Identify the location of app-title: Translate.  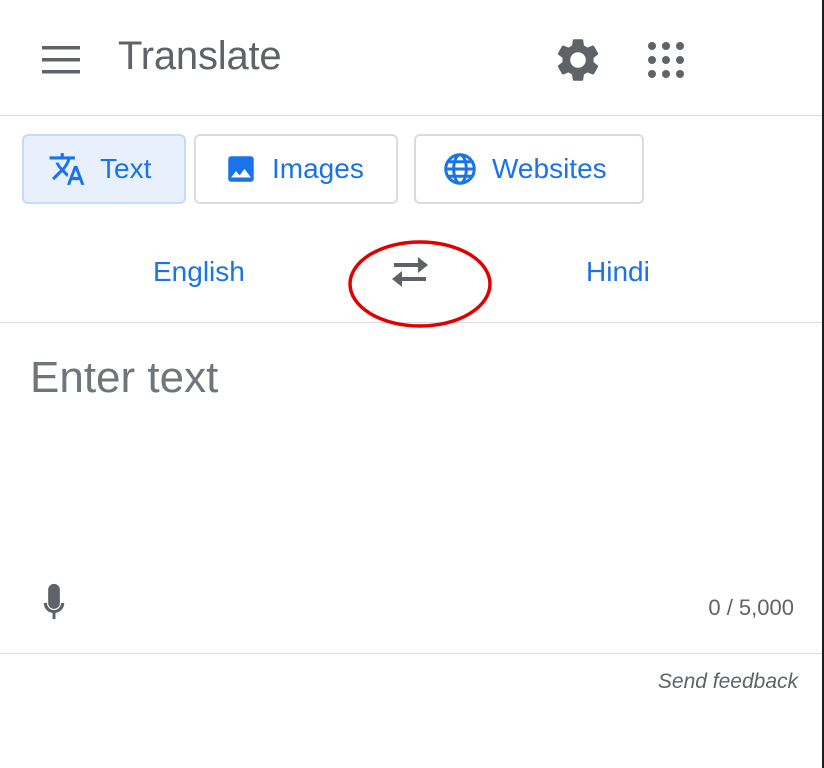
(200, 56).